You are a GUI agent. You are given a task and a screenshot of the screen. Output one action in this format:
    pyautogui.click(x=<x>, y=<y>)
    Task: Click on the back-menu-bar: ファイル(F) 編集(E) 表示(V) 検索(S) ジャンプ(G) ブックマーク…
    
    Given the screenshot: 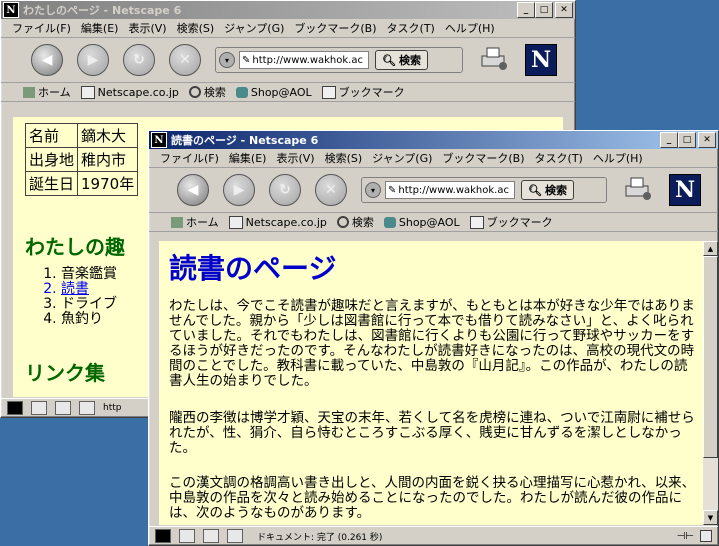 What is the action you would take?
    pyautogui.click(x=288, y=28)
    